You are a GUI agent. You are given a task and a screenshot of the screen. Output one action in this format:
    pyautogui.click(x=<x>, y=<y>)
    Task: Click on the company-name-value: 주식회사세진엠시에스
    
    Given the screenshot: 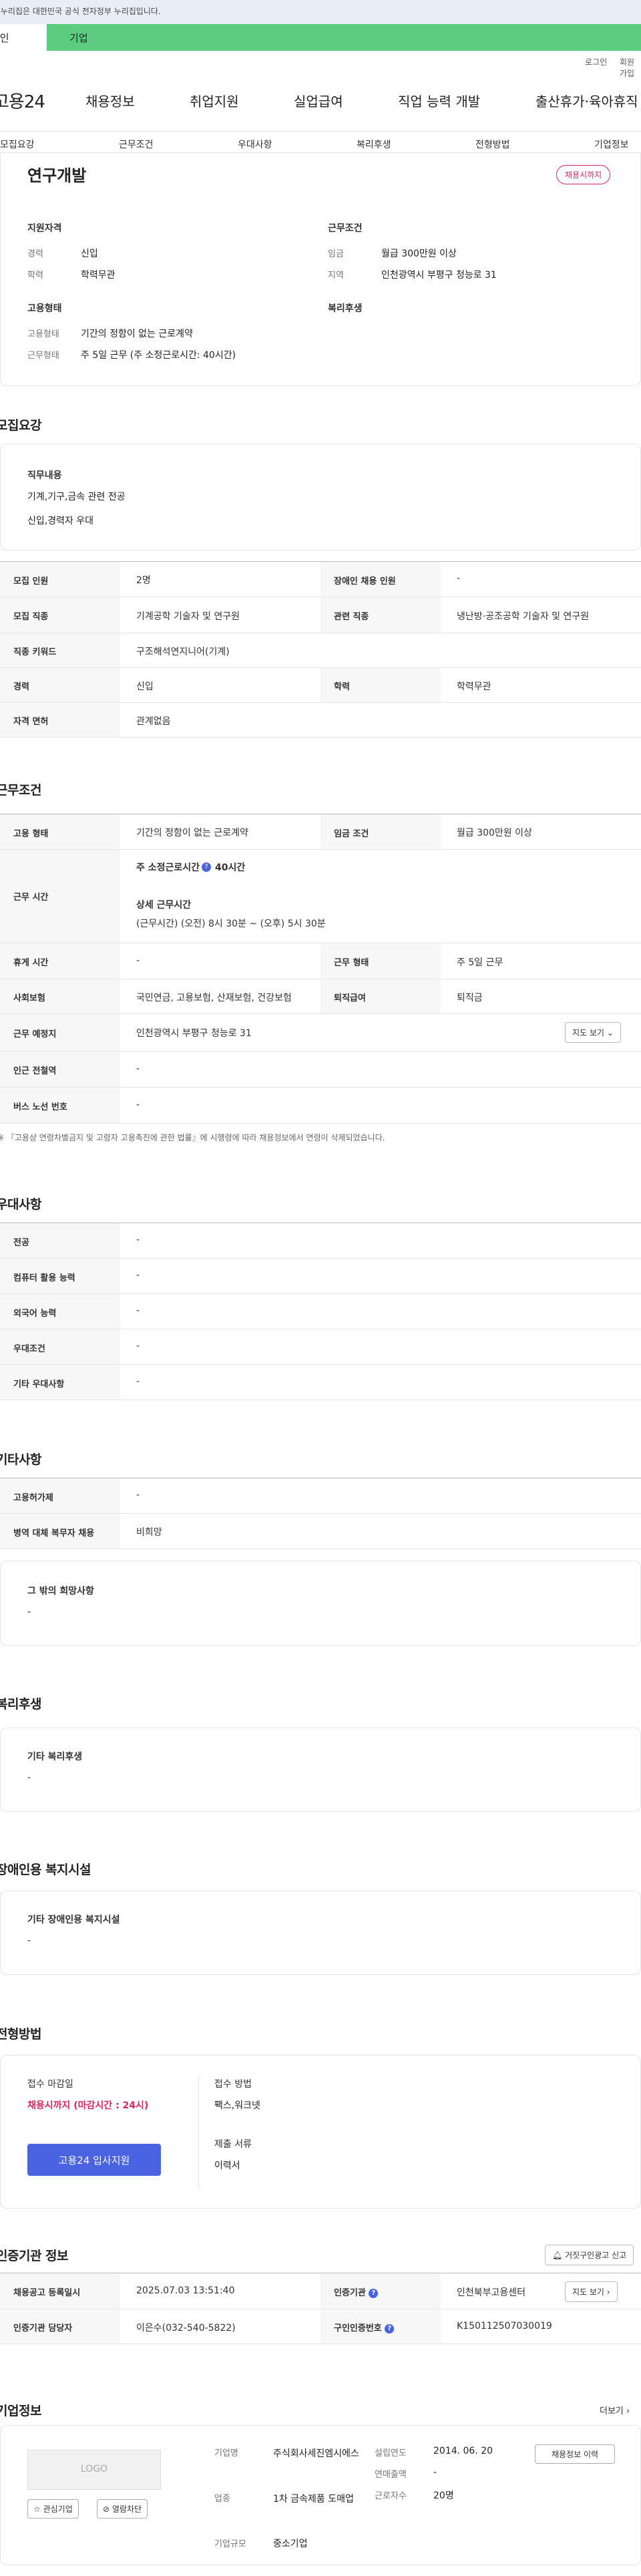 What is the action you would take?
    pyautogui.click(x=316, y=2453)
    